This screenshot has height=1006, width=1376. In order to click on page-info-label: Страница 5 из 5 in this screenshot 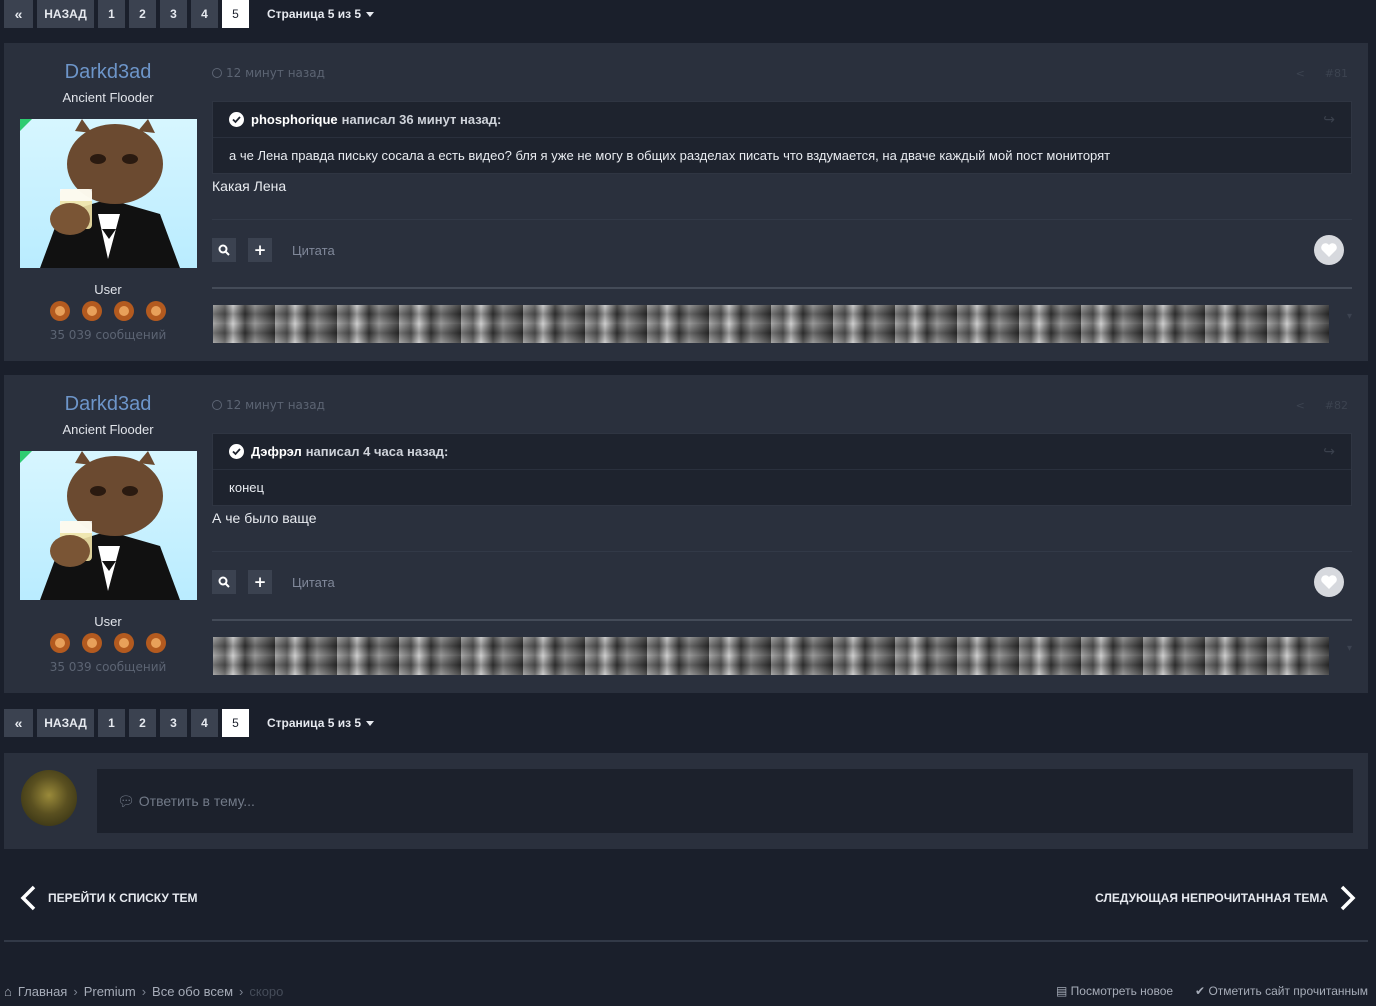, I will do `click(314, 723)`.